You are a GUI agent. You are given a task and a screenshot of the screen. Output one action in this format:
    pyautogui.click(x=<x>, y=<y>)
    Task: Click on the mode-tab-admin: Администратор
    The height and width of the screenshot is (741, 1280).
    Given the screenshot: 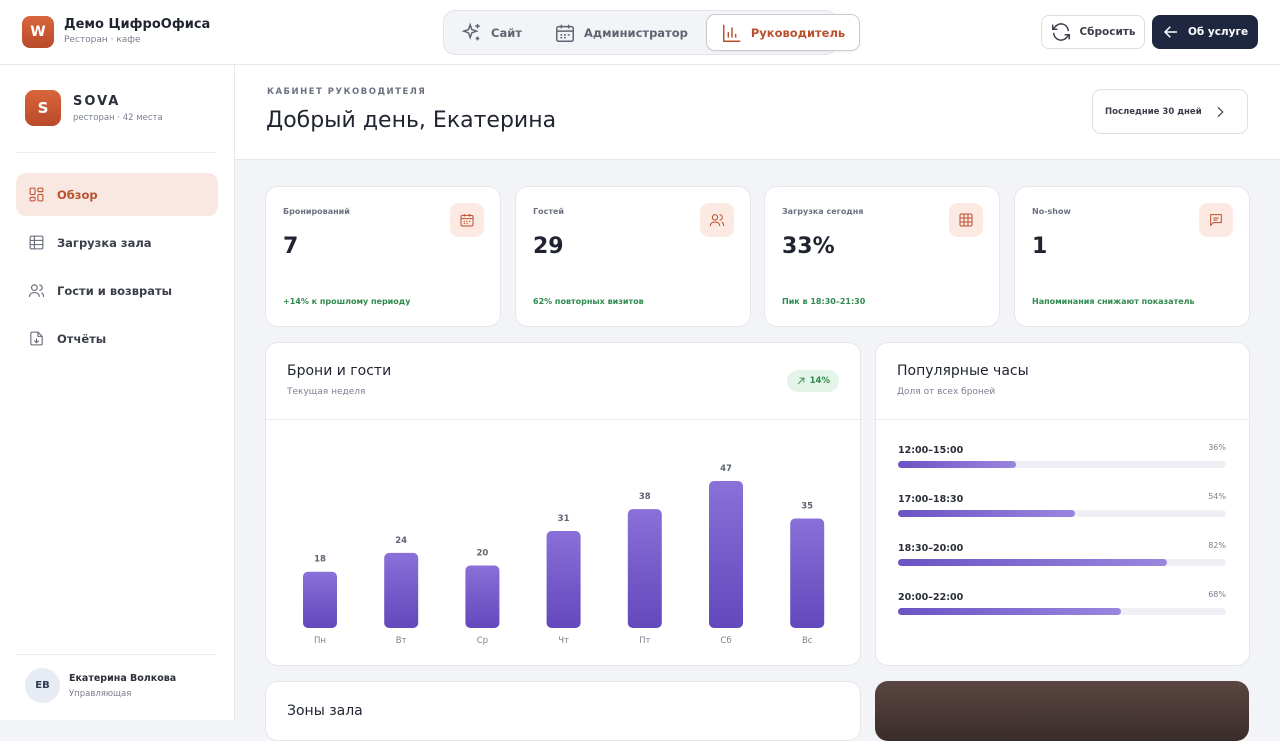 What is the action you would take?
    pyautogui.click(x=621, y=32)
    